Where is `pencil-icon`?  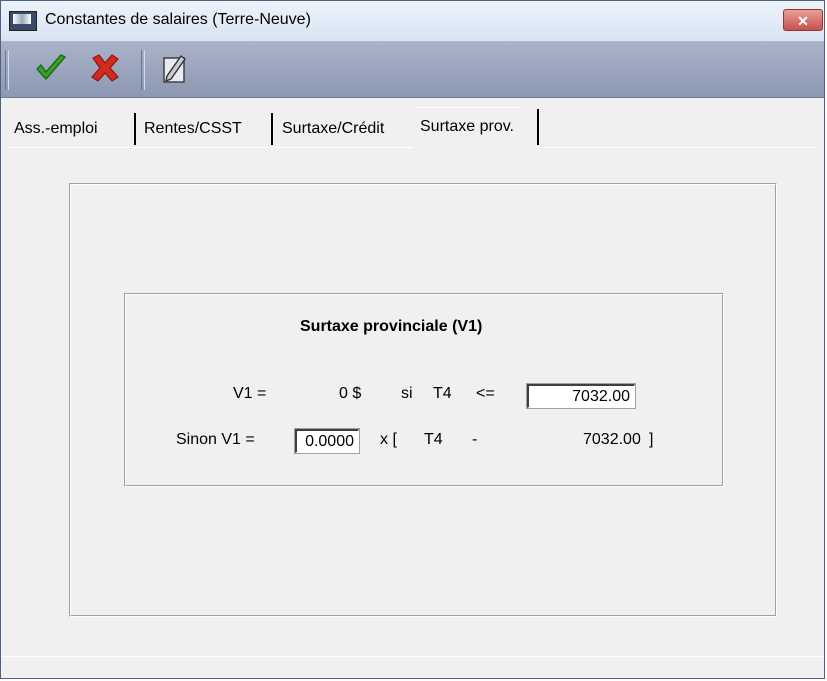 pencil-icon is located at coordinates (174, 70).